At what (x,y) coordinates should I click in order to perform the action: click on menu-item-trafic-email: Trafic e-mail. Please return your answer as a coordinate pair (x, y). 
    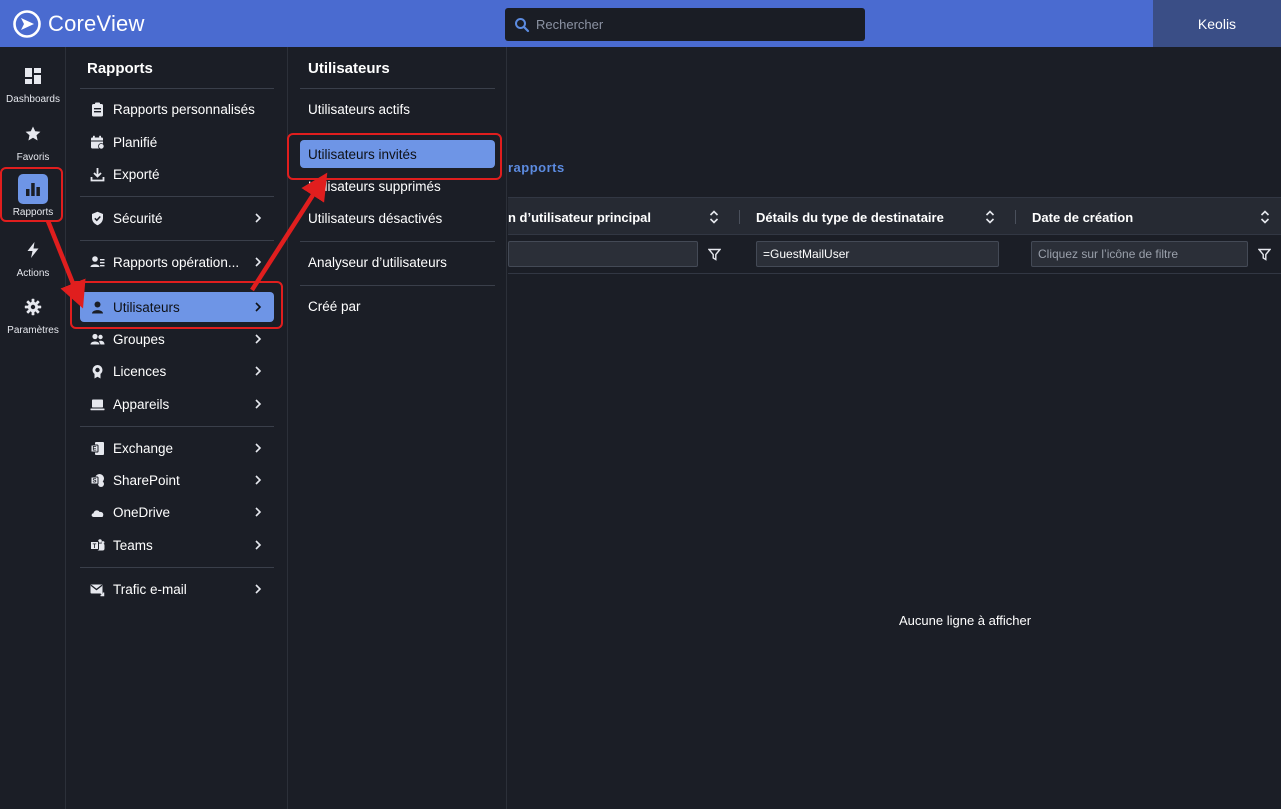
    Looking at the image, I should click on (177, 589).